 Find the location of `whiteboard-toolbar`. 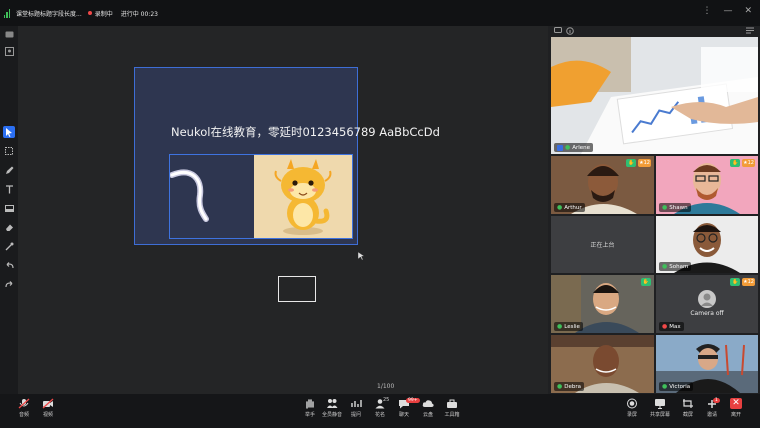

whiteboard-toolbar is located at coordinates (9, 210).